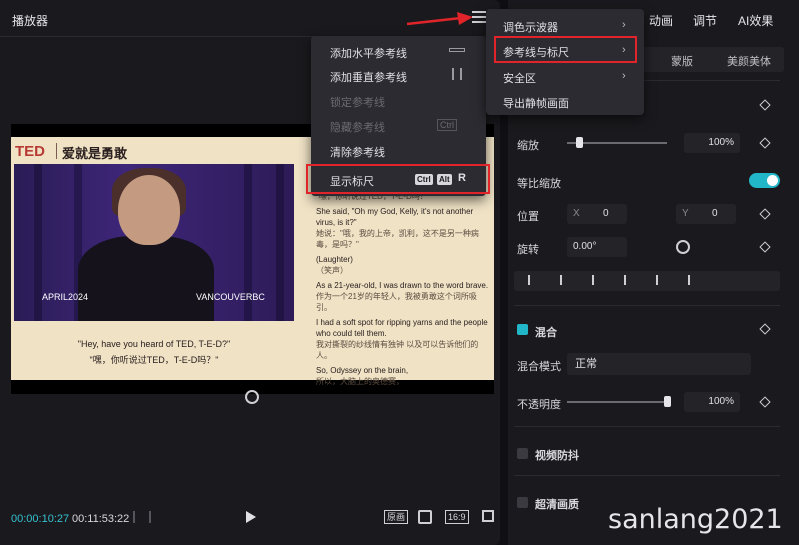 This screenshot has height=545, width=799. What do you see at coordinates (755, 20) in the screenshot?
I see `tab-ai-effects: AI效果` at bounding box center [755, 20].